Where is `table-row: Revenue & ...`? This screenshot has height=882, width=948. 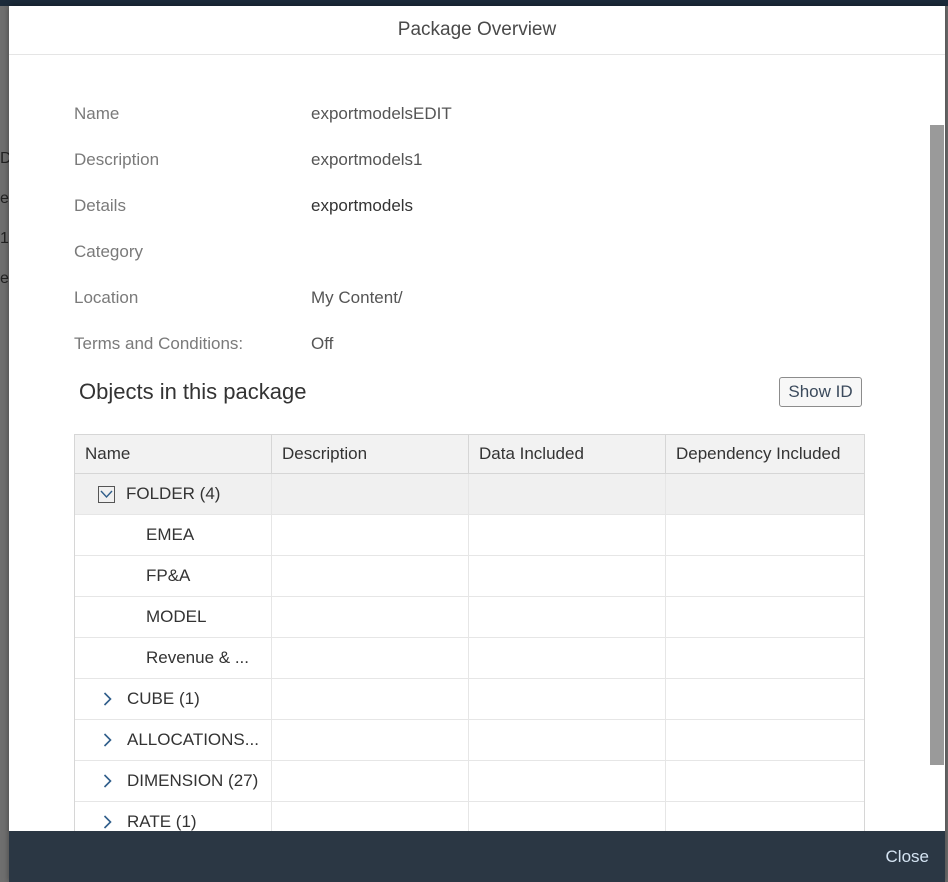
table-row: Revenue & ... is located at coordinates (469, 658).